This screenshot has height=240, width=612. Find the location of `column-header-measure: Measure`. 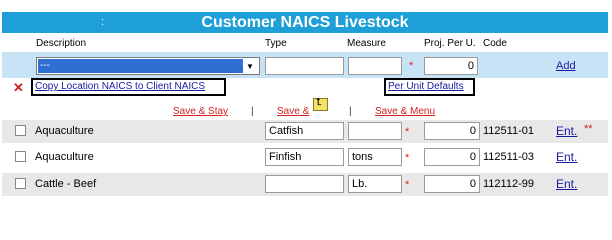

column-header-measure: Measure is located at coordinates (366, 43).